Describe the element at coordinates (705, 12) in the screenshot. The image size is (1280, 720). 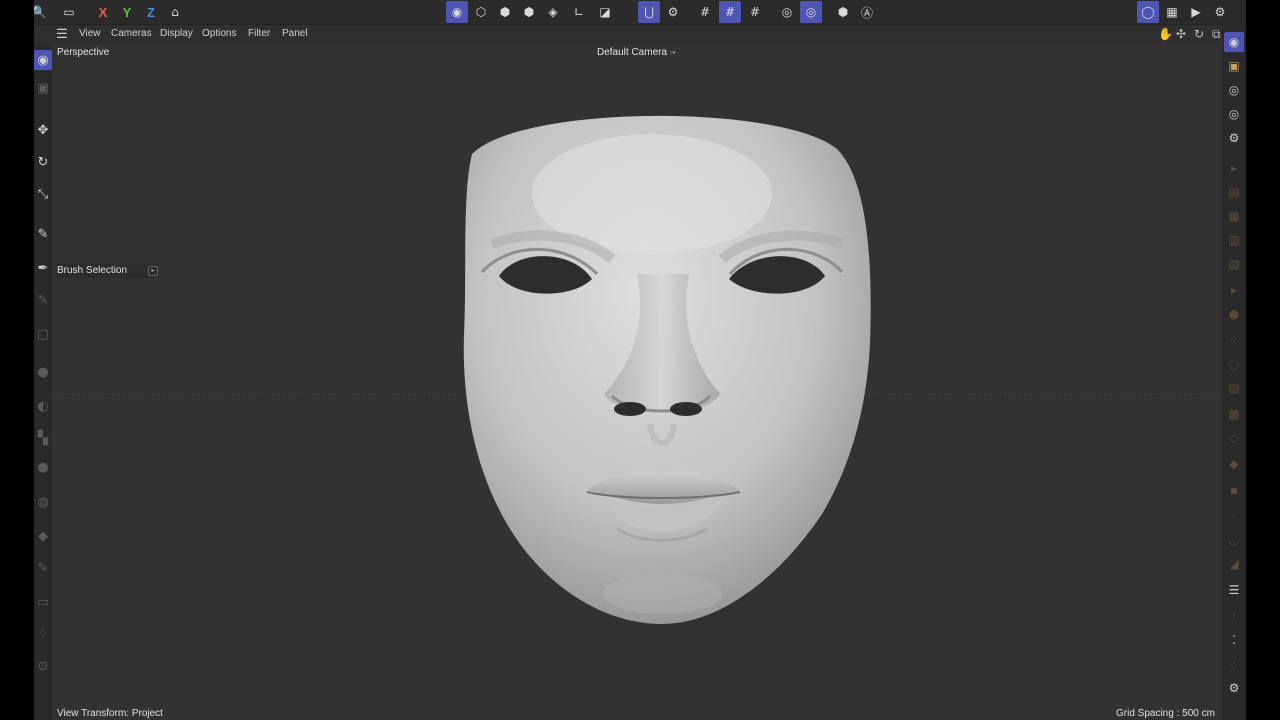
I see `grid-icon: #` at that location.